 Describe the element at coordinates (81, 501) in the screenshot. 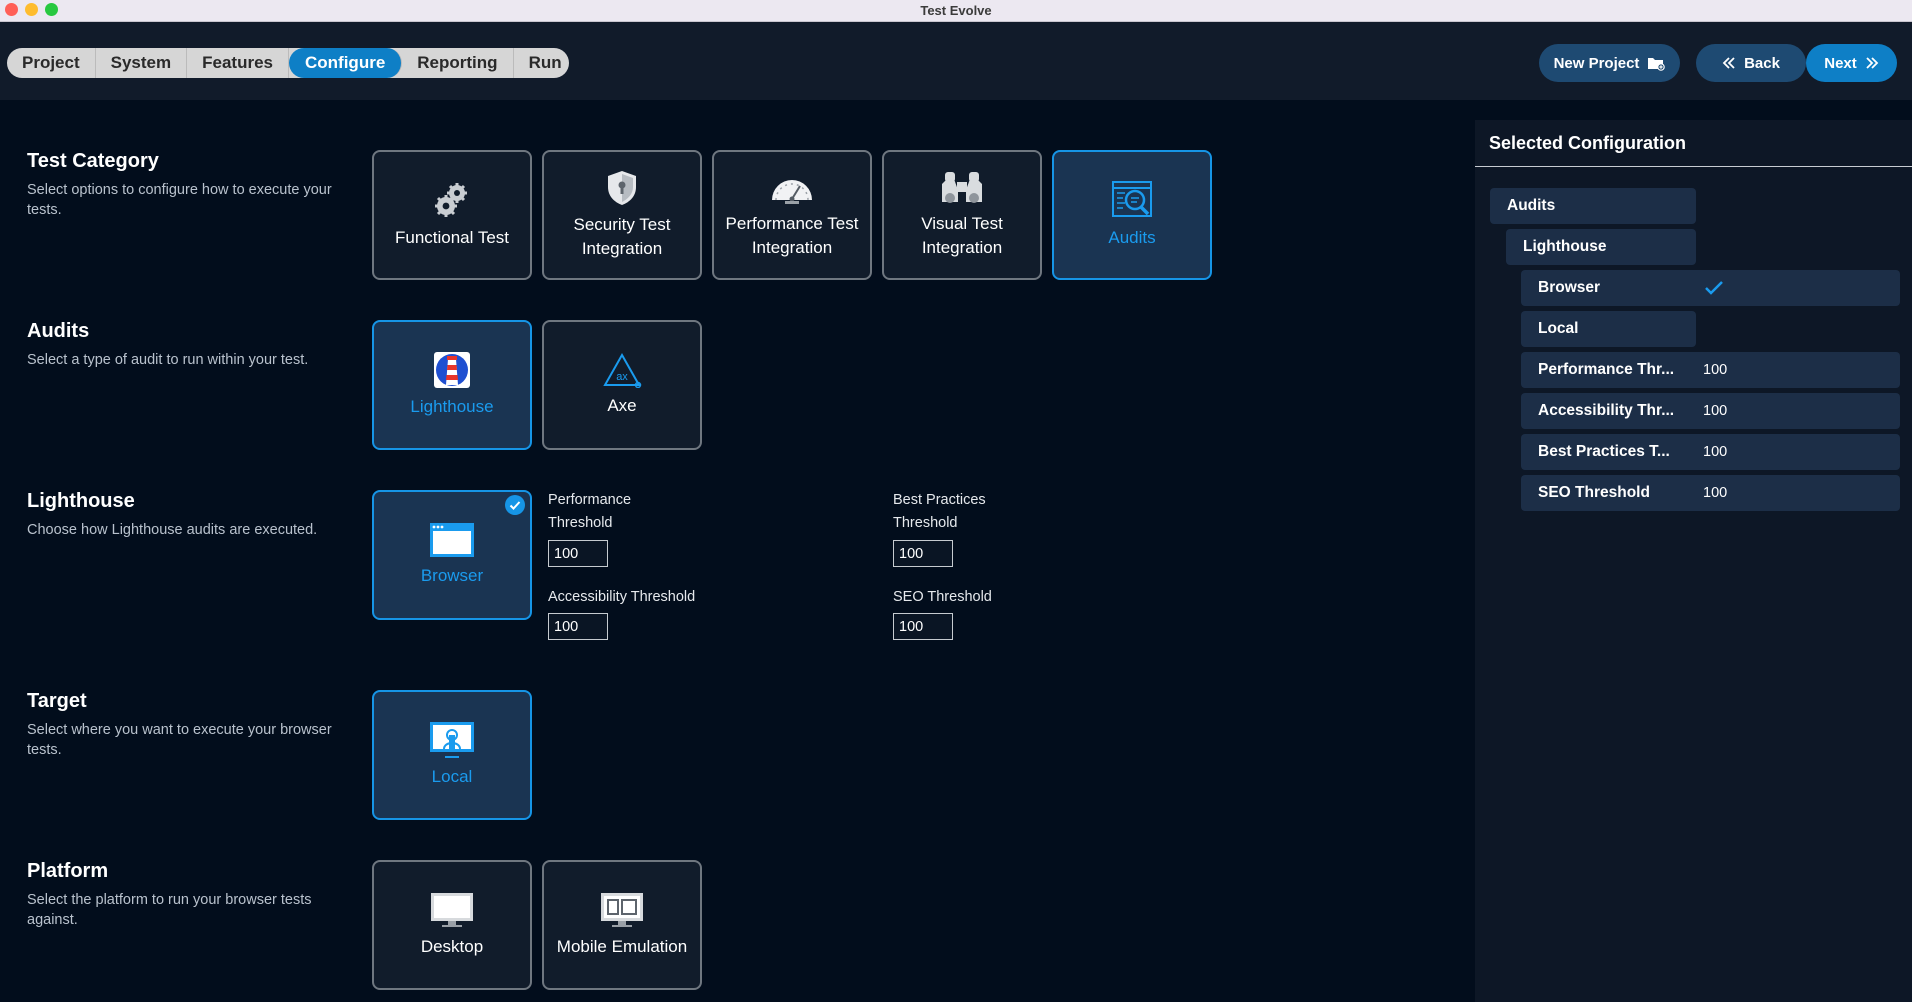

I see `section-title-lighthouse: Lighthouse` at that location.